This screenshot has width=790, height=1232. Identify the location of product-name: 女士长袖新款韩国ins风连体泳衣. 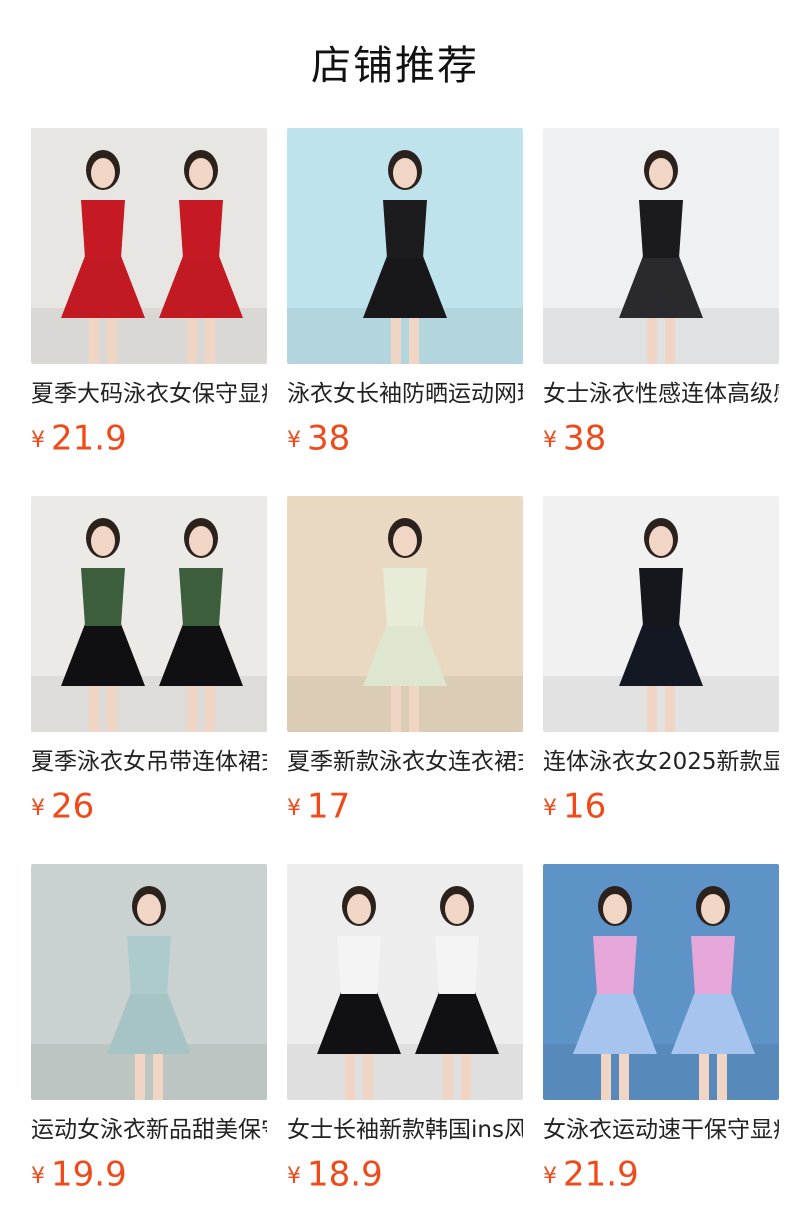
(405, 1130).